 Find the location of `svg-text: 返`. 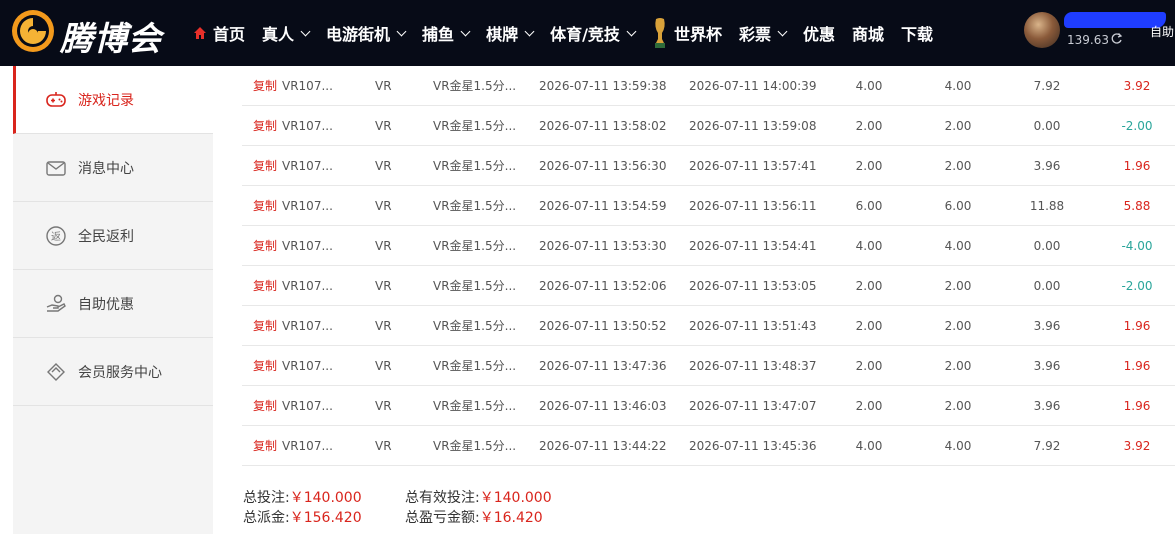

svg-text: 返 is located at coordinates (56, 237).